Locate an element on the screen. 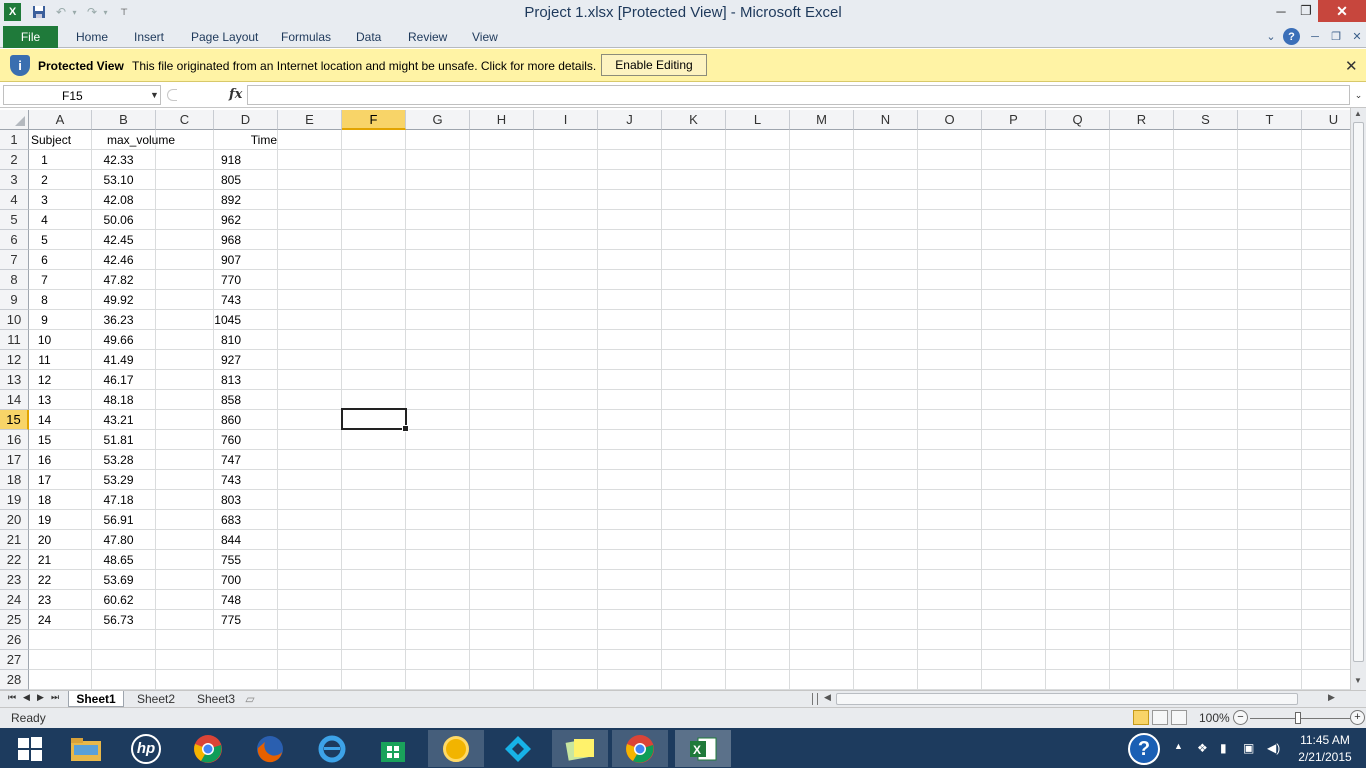 The image size is (1366, 768). column-header-n: N is located at coordinates (886, 120).